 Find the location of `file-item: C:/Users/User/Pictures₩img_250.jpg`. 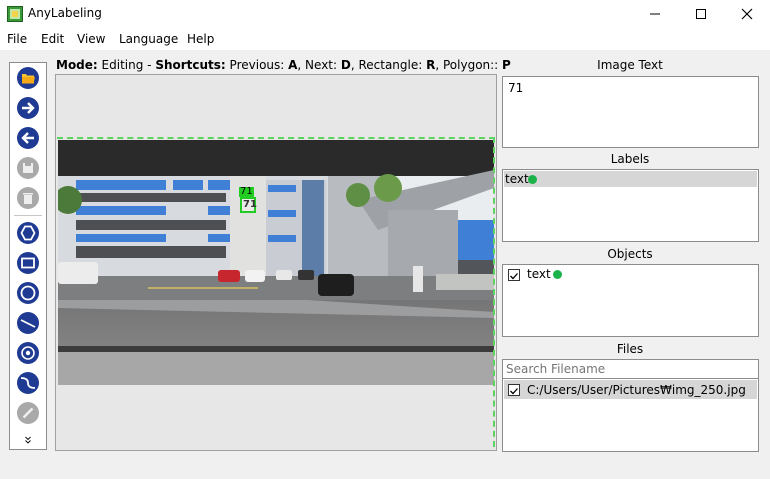

file-item: C:/Users/User/Pictures₩img_250.jpg is located at coordinates (630, 389).